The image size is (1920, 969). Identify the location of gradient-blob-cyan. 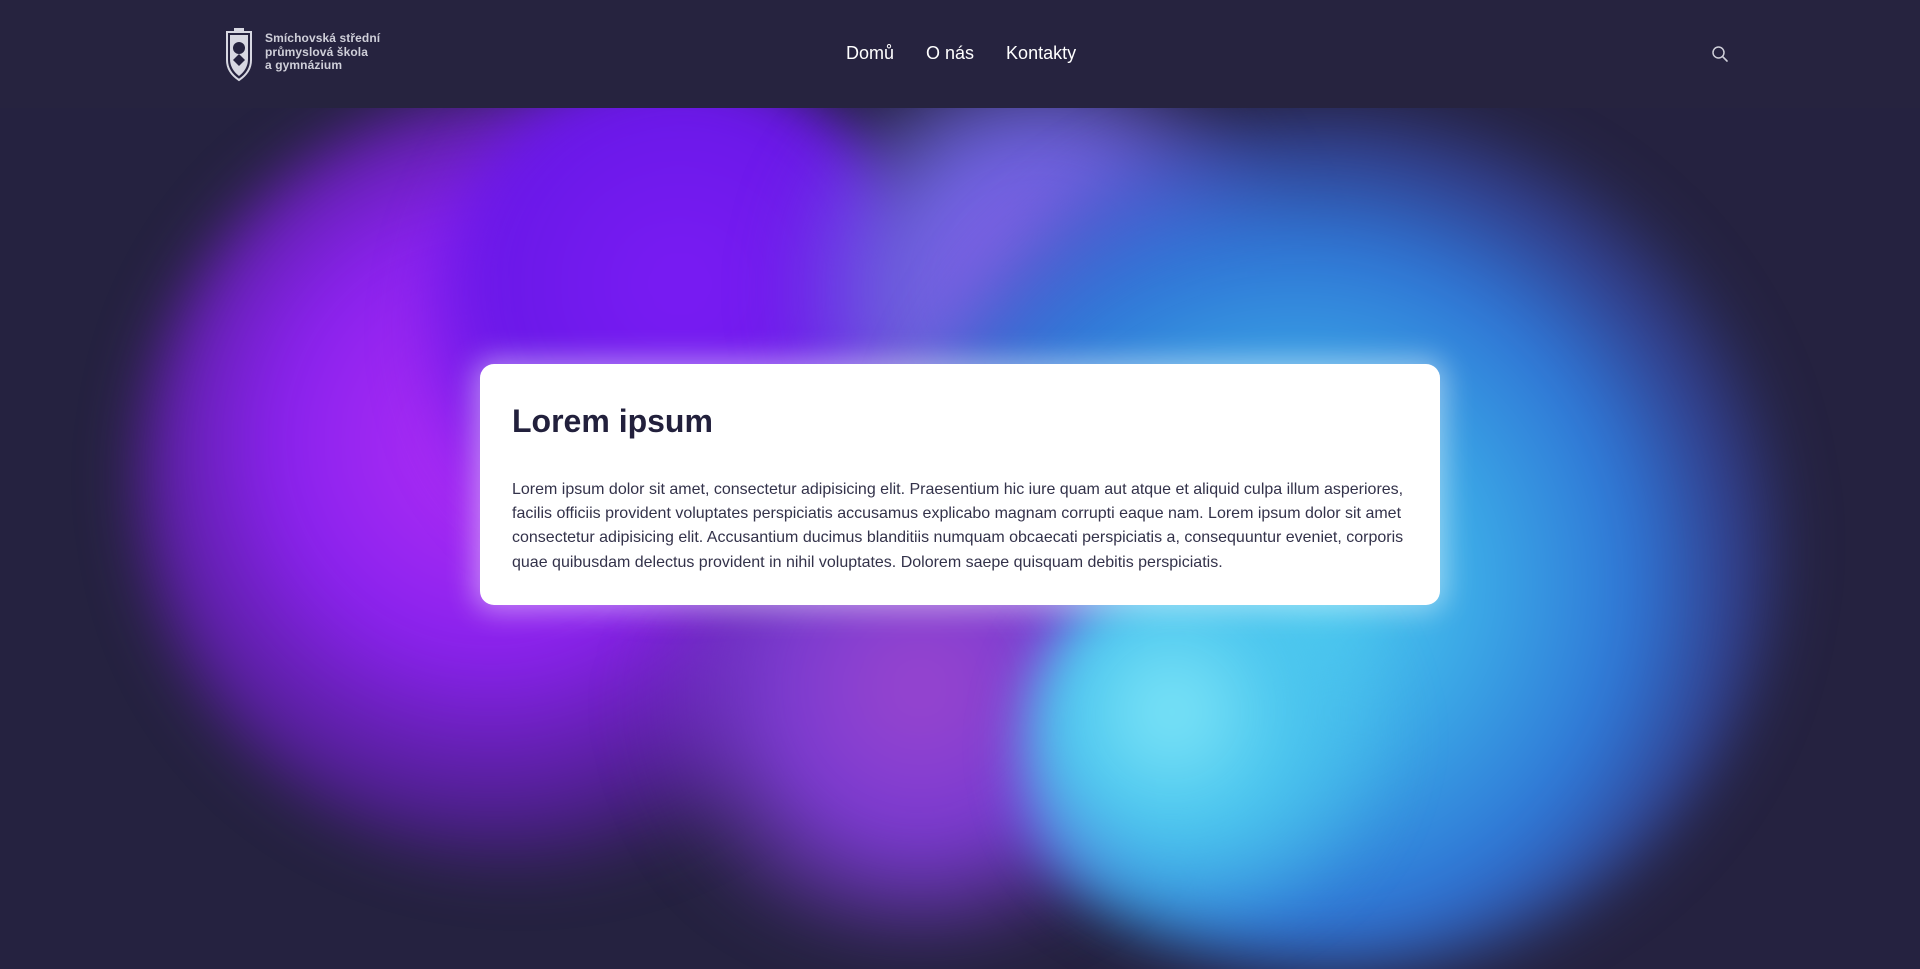
(1210, 750).